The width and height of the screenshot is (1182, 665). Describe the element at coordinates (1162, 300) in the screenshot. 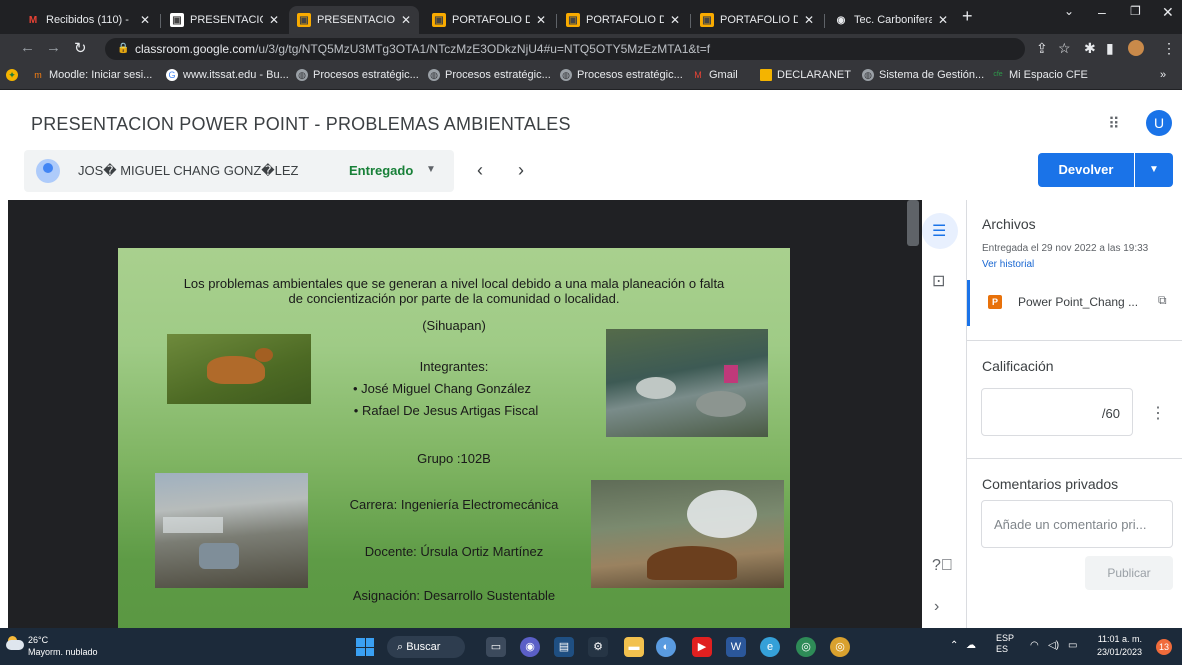

I see `open-external-icon: ⧉` at that location.